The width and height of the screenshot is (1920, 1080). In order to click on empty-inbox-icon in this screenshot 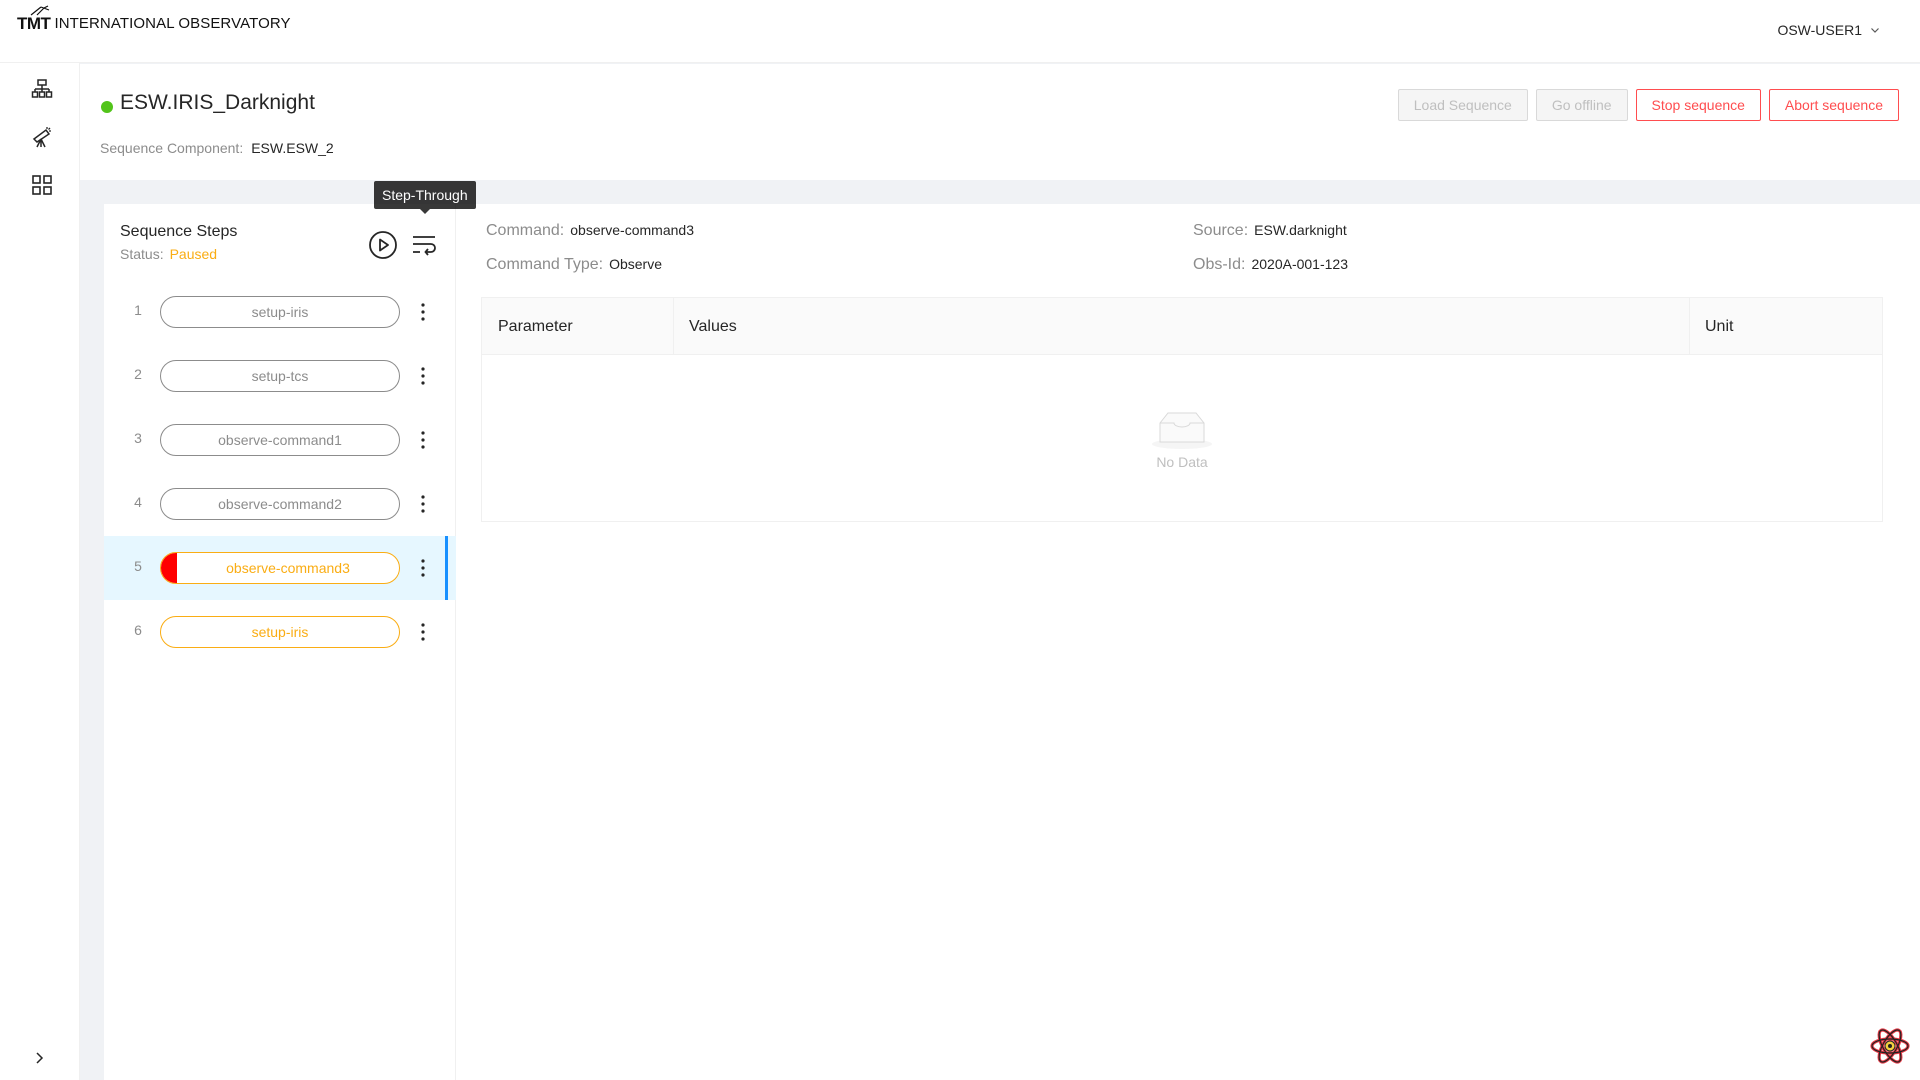, I will do `click(1182, 430)`.